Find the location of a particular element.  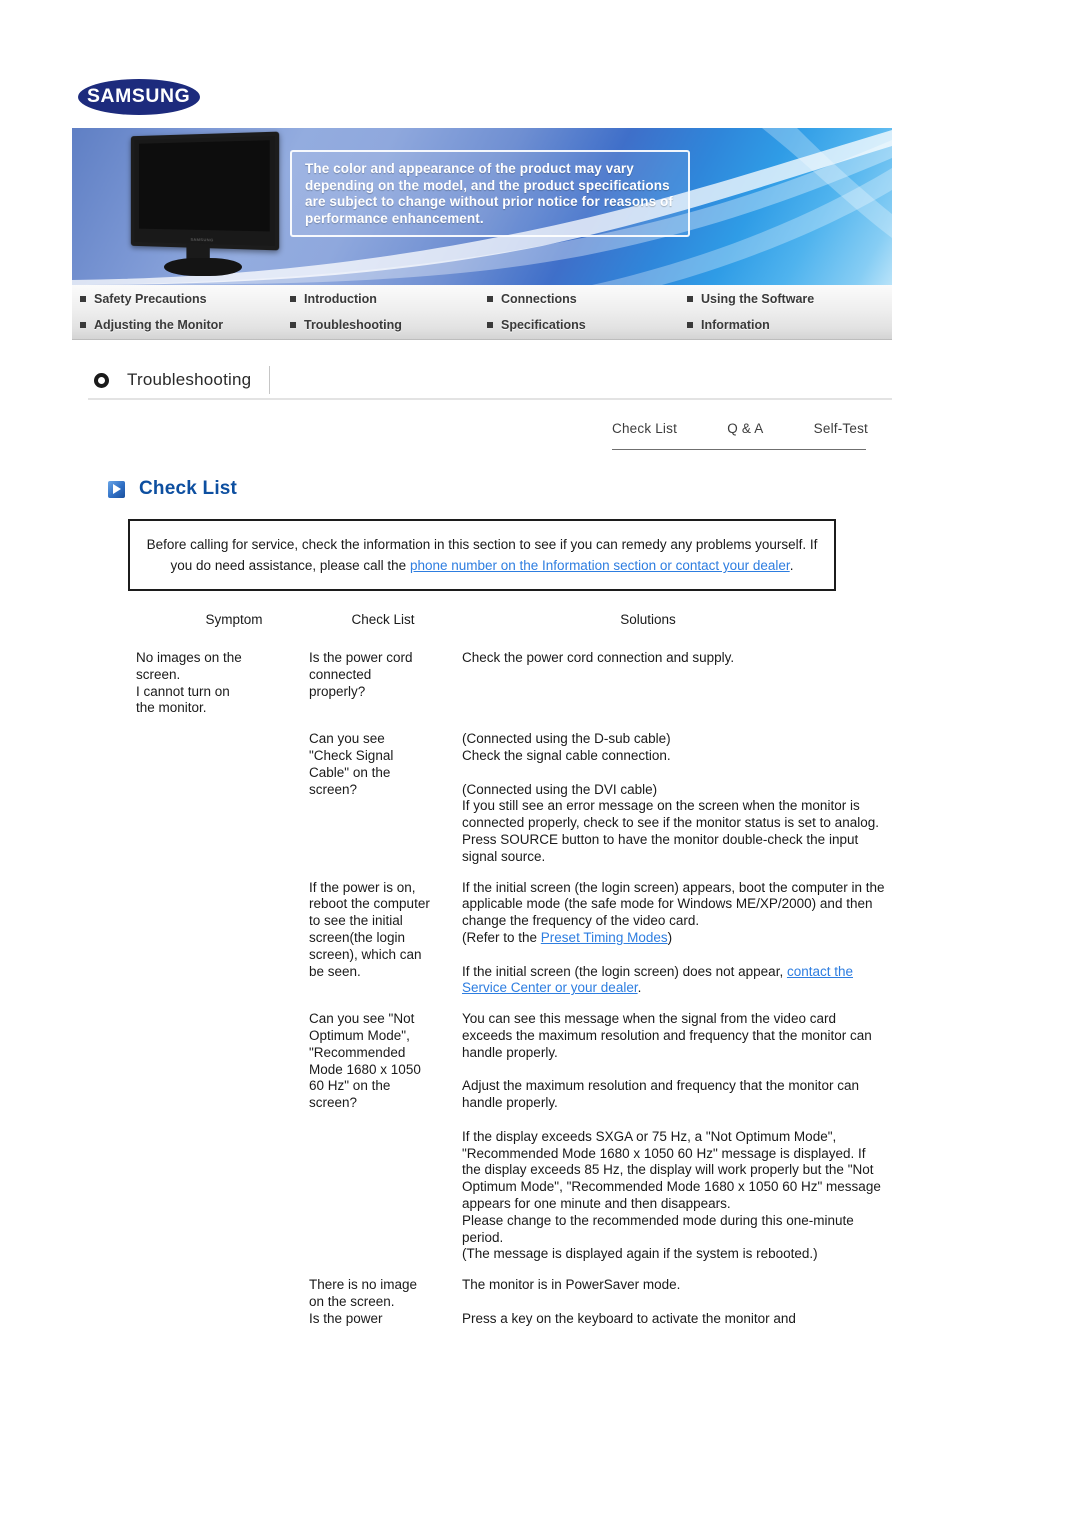

check-list-text: Is the power cord connected properly? is located at coordinates (361, 674).